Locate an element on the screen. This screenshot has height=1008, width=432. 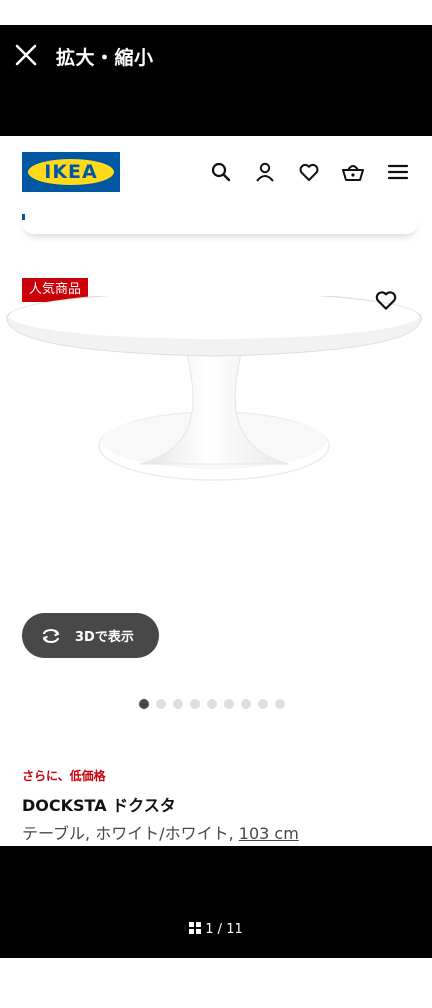
image-pagination-dots is located at coordinates (212, 704).